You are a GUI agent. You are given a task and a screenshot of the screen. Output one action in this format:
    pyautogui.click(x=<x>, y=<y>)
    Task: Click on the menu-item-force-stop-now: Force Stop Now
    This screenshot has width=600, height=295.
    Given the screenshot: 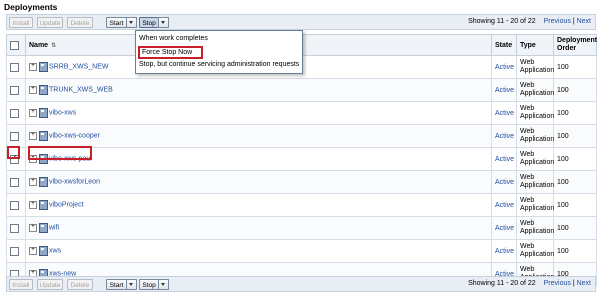 What is the action you would take?
    pyautogui.click(x=170, y=52)
    